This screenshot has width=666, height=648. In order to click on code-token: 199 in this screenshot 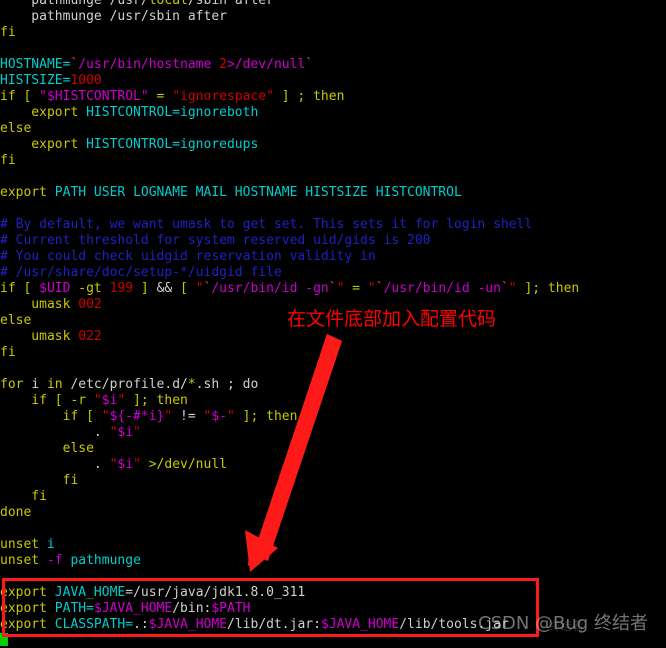, I will do `click(121, 288)`.